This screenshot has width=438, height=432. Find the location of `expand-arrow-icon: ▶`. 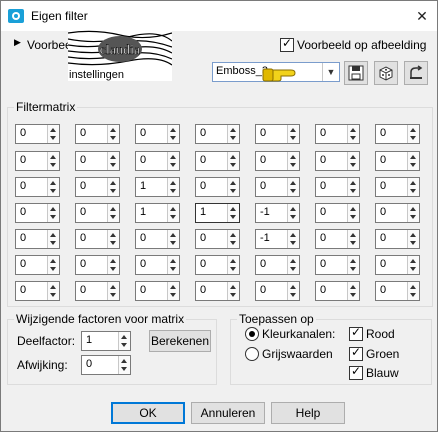

expand-arrow-icon: ▶ is located at coordinates (17, 42).